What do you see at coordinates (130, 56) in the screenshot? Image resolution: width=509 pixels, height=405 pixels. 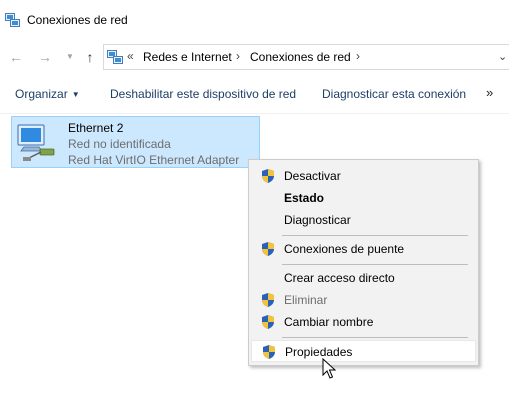 I see `breadcrumb-overflow: «` at bounding box center [130, 56].